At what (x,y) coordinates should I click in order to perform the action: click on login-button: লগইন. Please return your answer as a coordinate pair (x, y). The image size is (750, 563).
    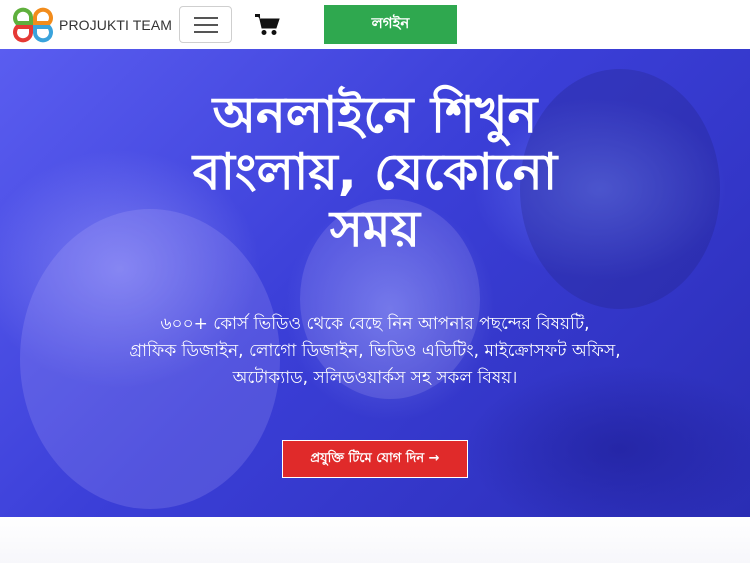
    Looking at the image, I should click on (390, 24).